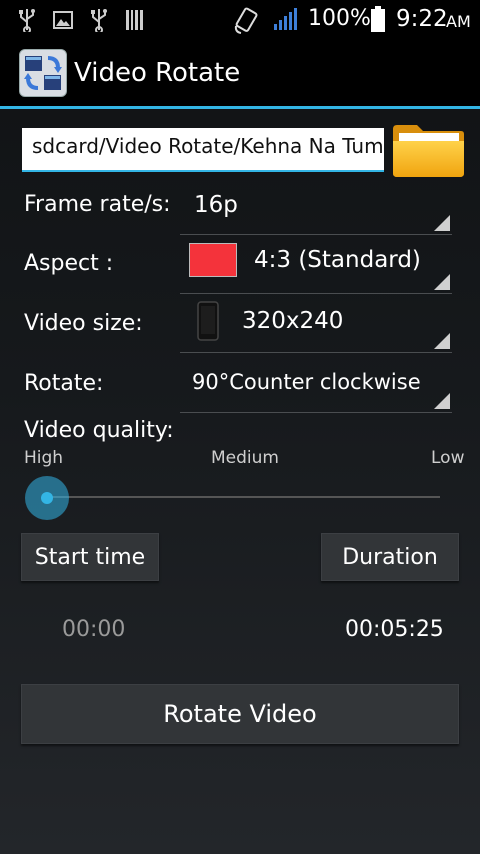  I want to click on video-size-spinner: 320x240, so click(316, 323).